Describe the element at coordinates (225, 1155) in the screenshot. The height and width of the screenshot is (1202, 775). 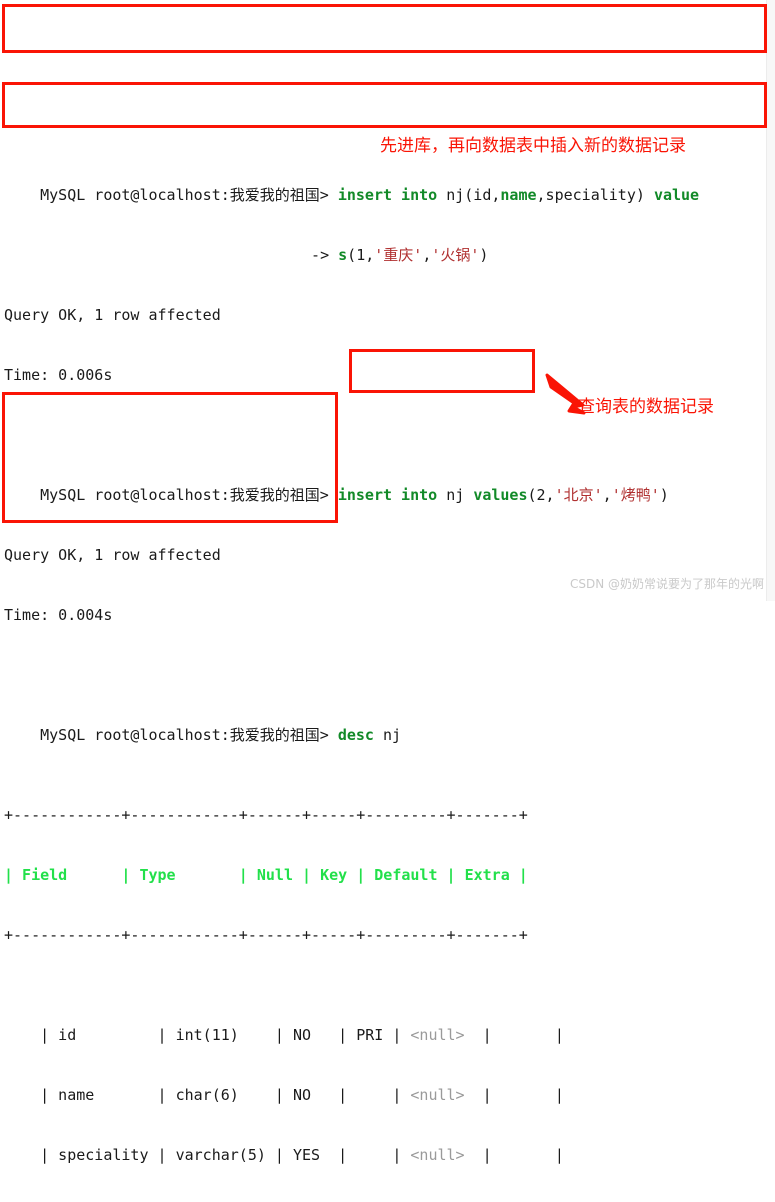
I see `desc-row-cells-3: | speciality | varchar(5) | YES | |` at that location.